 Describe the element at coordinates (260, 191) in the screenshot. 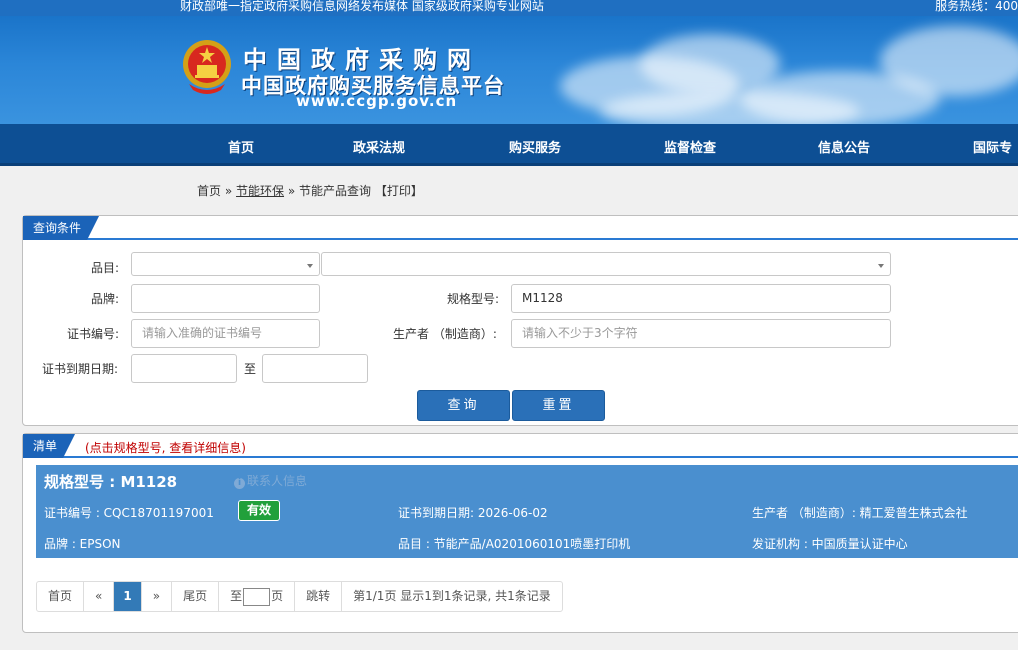

I see `breadcrumb-energy-saving: 节能环保` at that location.